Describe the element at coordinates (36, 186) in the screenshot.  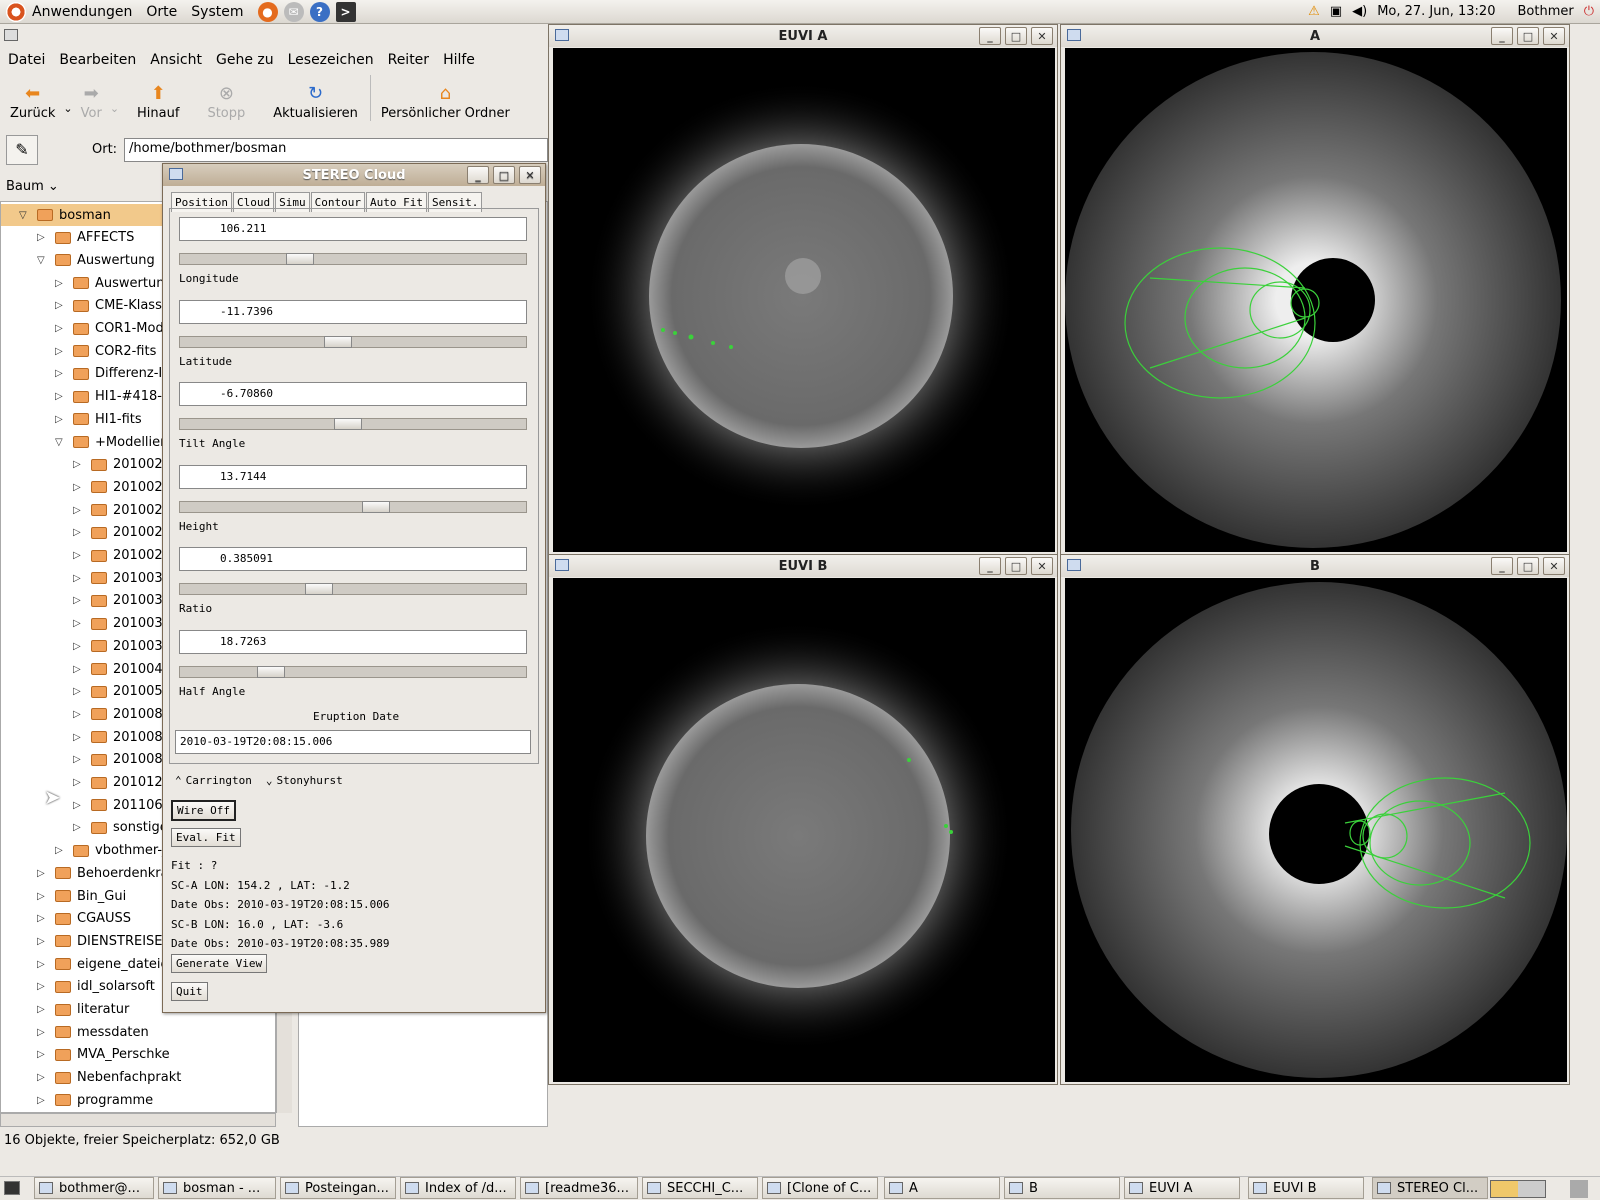
I see `side-pane-selector: Baum ⌄` at that location.